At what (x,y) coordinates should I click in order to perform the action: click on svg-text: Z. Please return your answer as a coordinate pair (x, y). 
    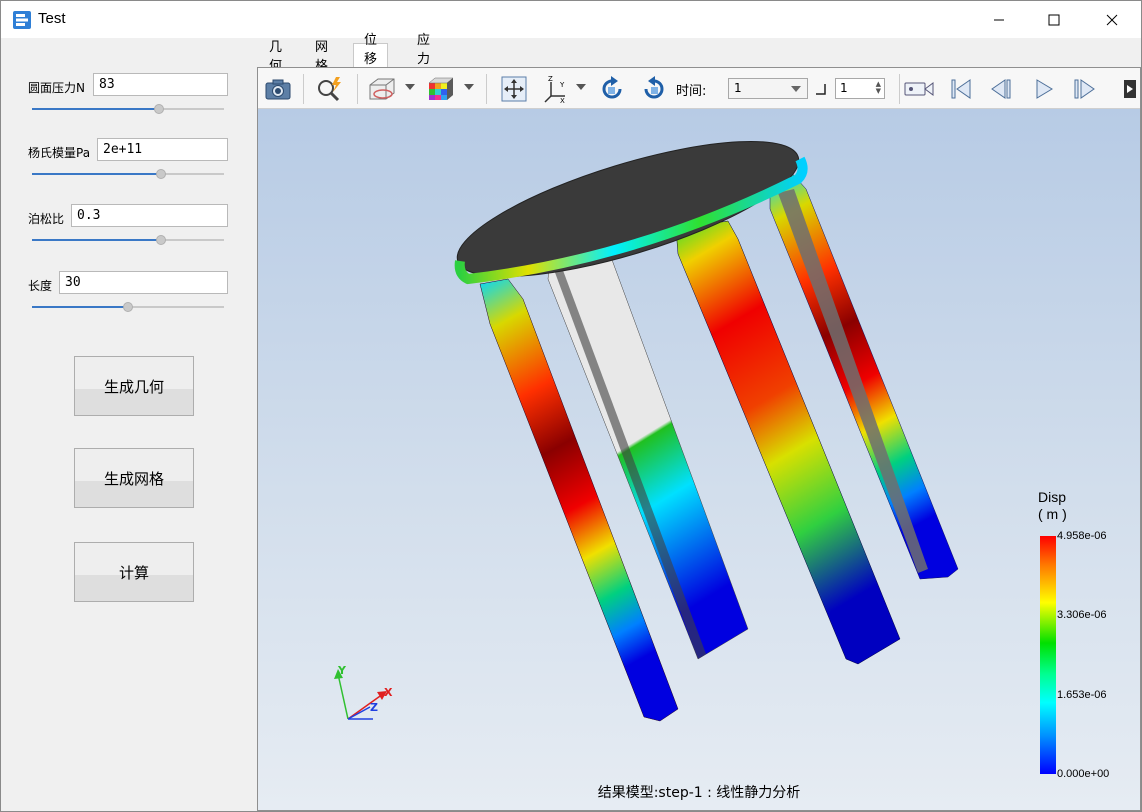
    Looking at the image, I should click on (550, 79).